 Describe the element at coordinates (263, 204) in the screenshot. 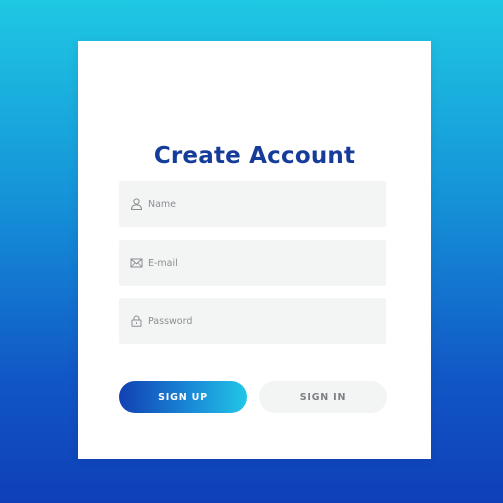

I see `name-input` at that location.